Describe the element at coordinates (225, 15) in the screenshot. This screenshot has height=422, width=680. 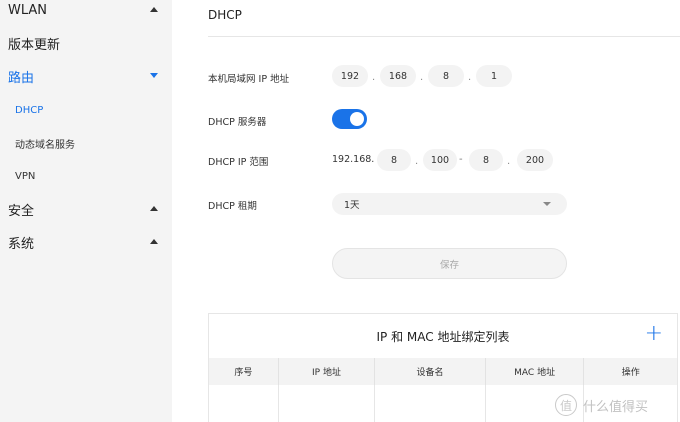
I see `page-title: DHCP` at that location.